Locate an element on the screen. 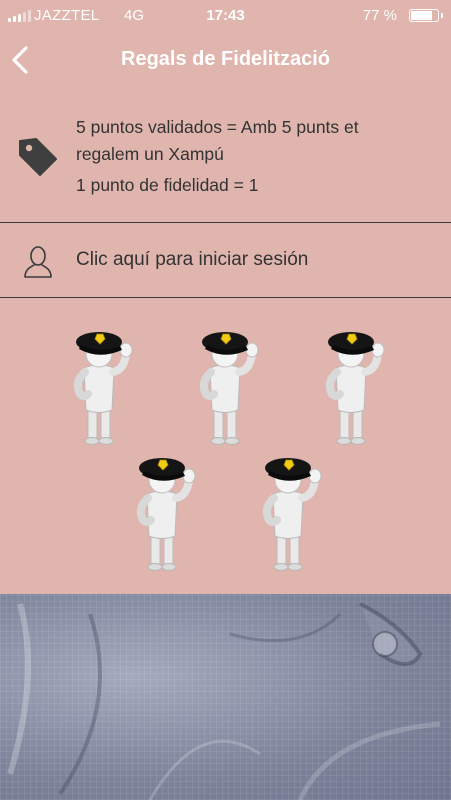 The width and height of the screenshot is (451, 800). battery-icon is located at coordinates (426, 15).